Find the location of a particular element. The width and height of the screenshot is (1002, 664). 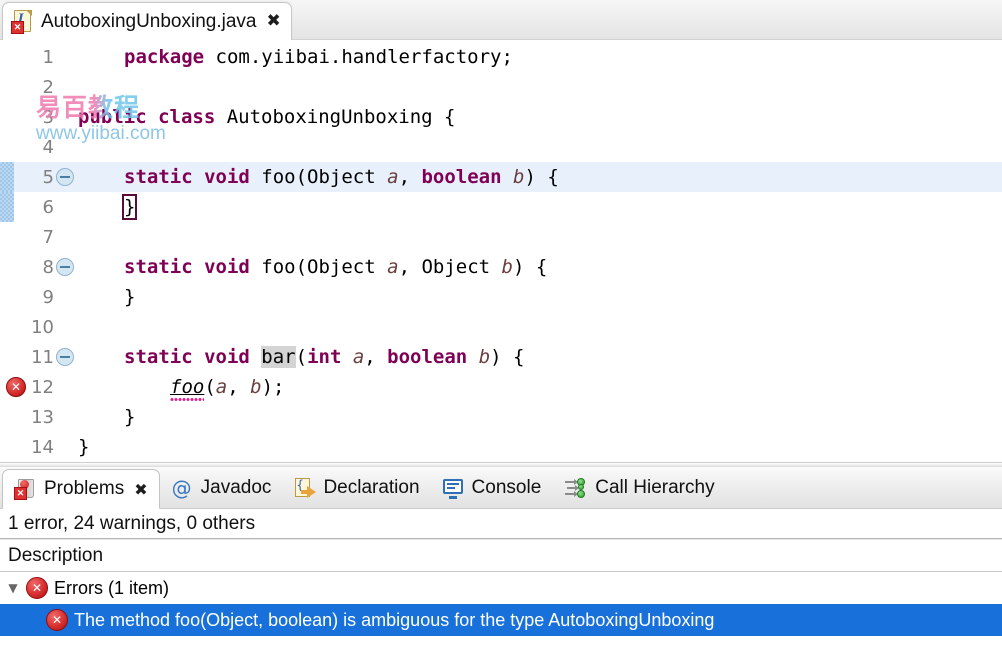

line-gutter: 1 is located at coordinates (38, 57).